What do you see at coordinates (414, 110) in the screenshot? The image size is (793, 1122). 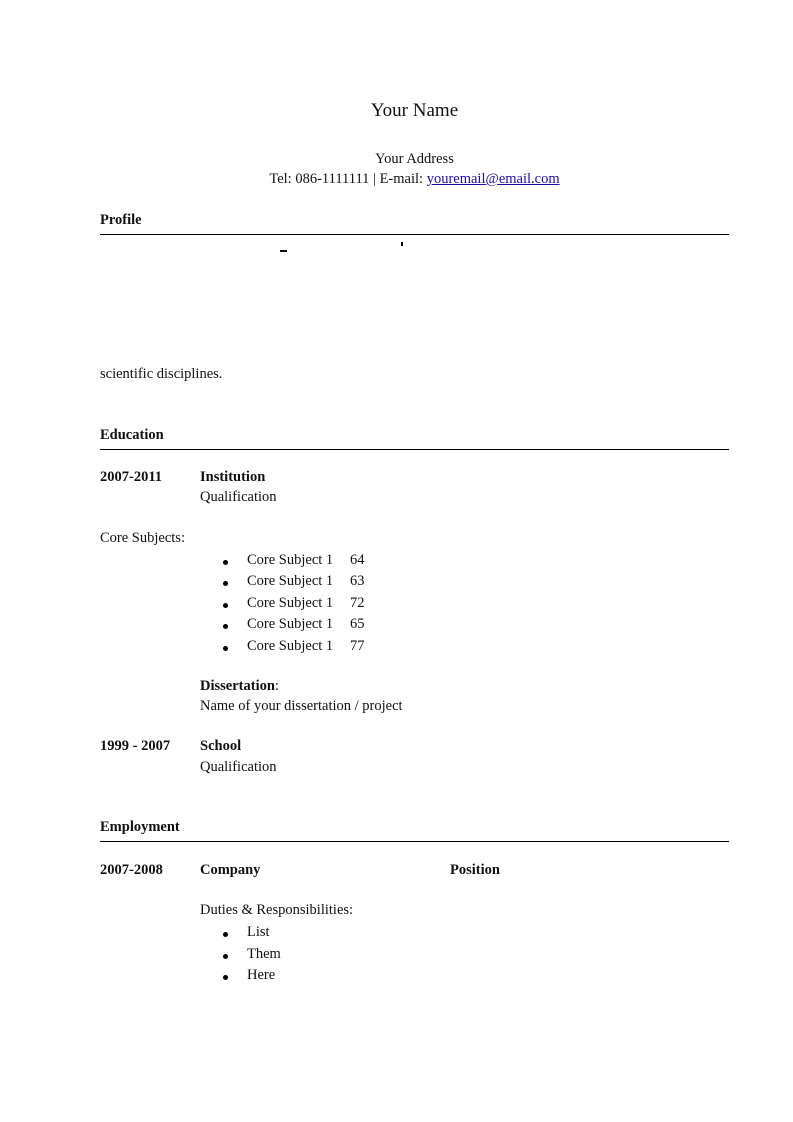 I see `resume-name: Your Name` at bounding box center [414, 110].